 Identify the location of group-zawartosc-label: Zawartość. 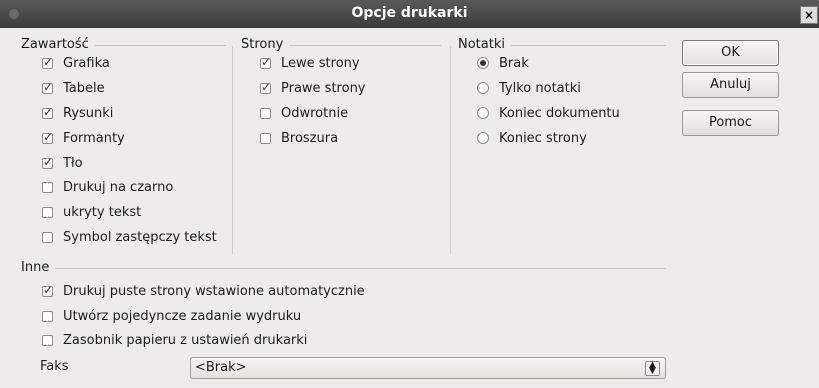
(55, 44).